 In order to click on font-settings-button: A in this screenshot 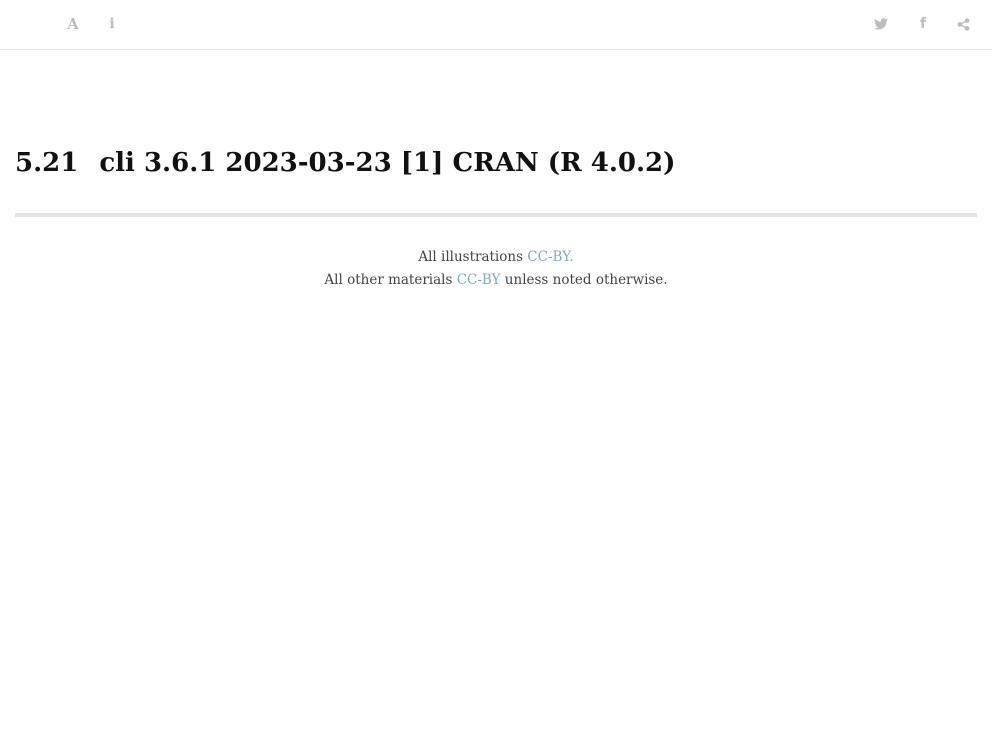, I will do `click(73, 24)`.